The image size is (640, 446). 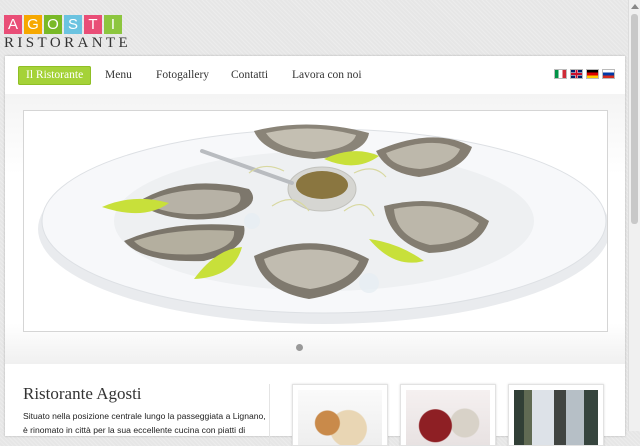 What do you see at coordinates (93, 24) in the screenshot?
I see `logo-letter: T` at bounding box center [93, 24].